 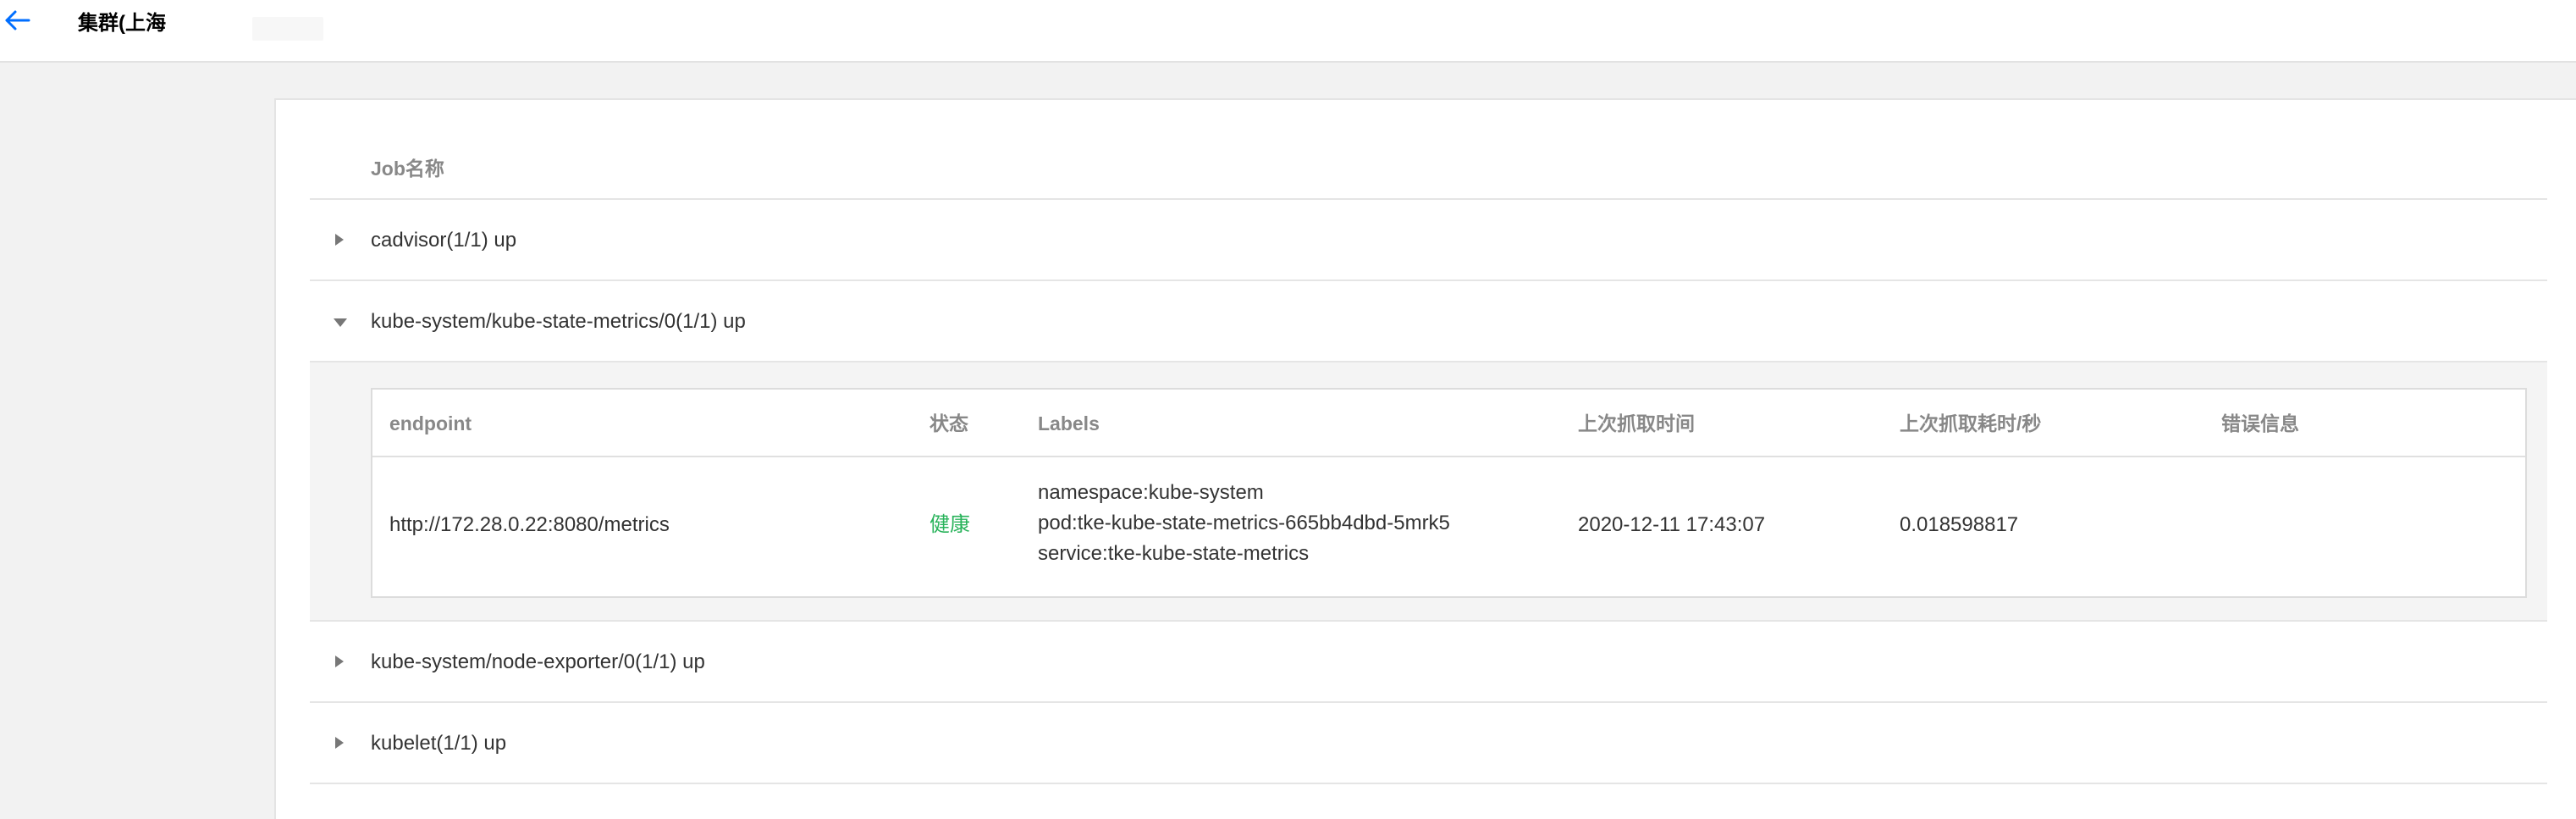 I want to click on job-row-kubelet: kubelet(1/1) up, so click(x=1429, y=743).